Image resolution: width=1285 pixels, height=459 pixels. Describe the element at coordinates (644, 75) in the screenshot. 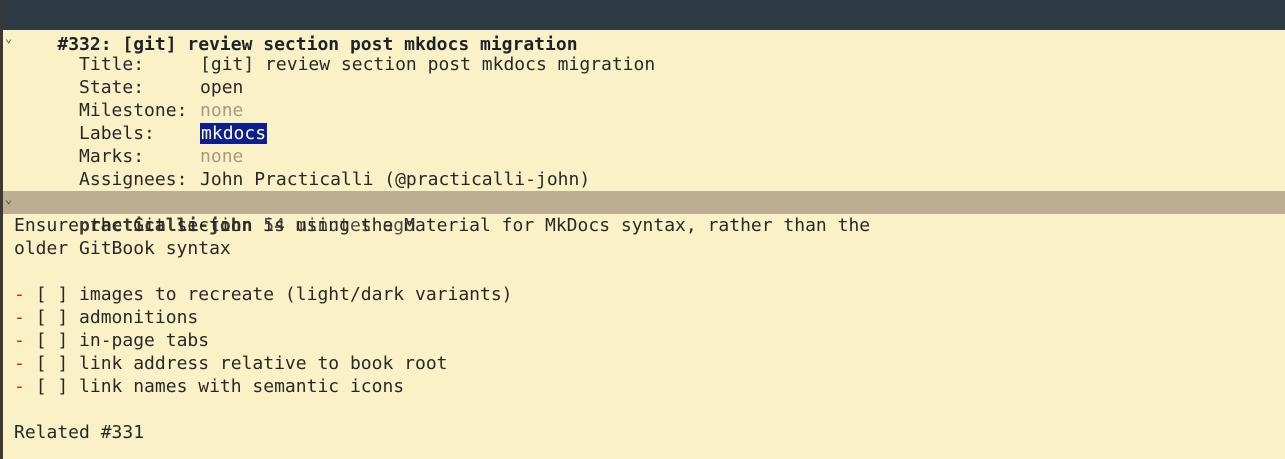

I see `field-state: State: open` at that location.